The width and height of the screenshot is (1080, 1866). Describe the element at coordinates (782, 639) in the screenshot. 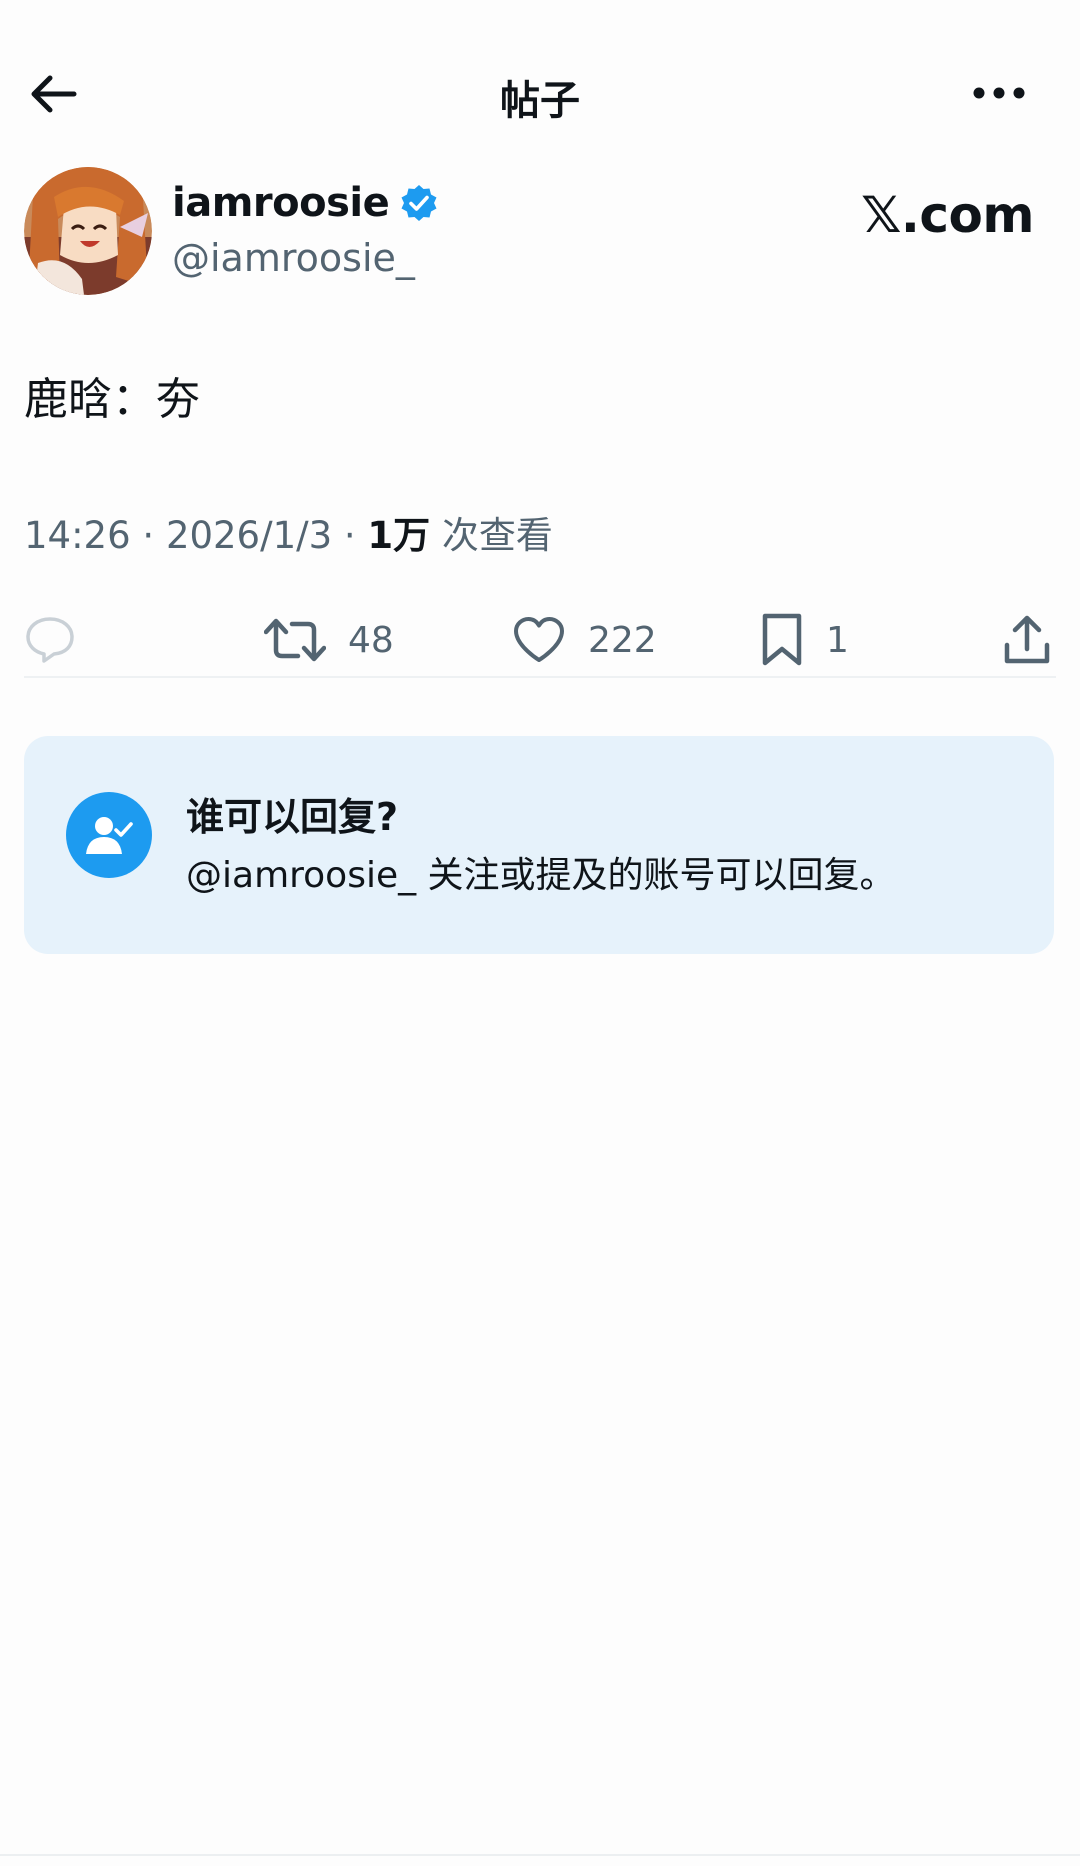

I see `bookmark-icon` at that location.